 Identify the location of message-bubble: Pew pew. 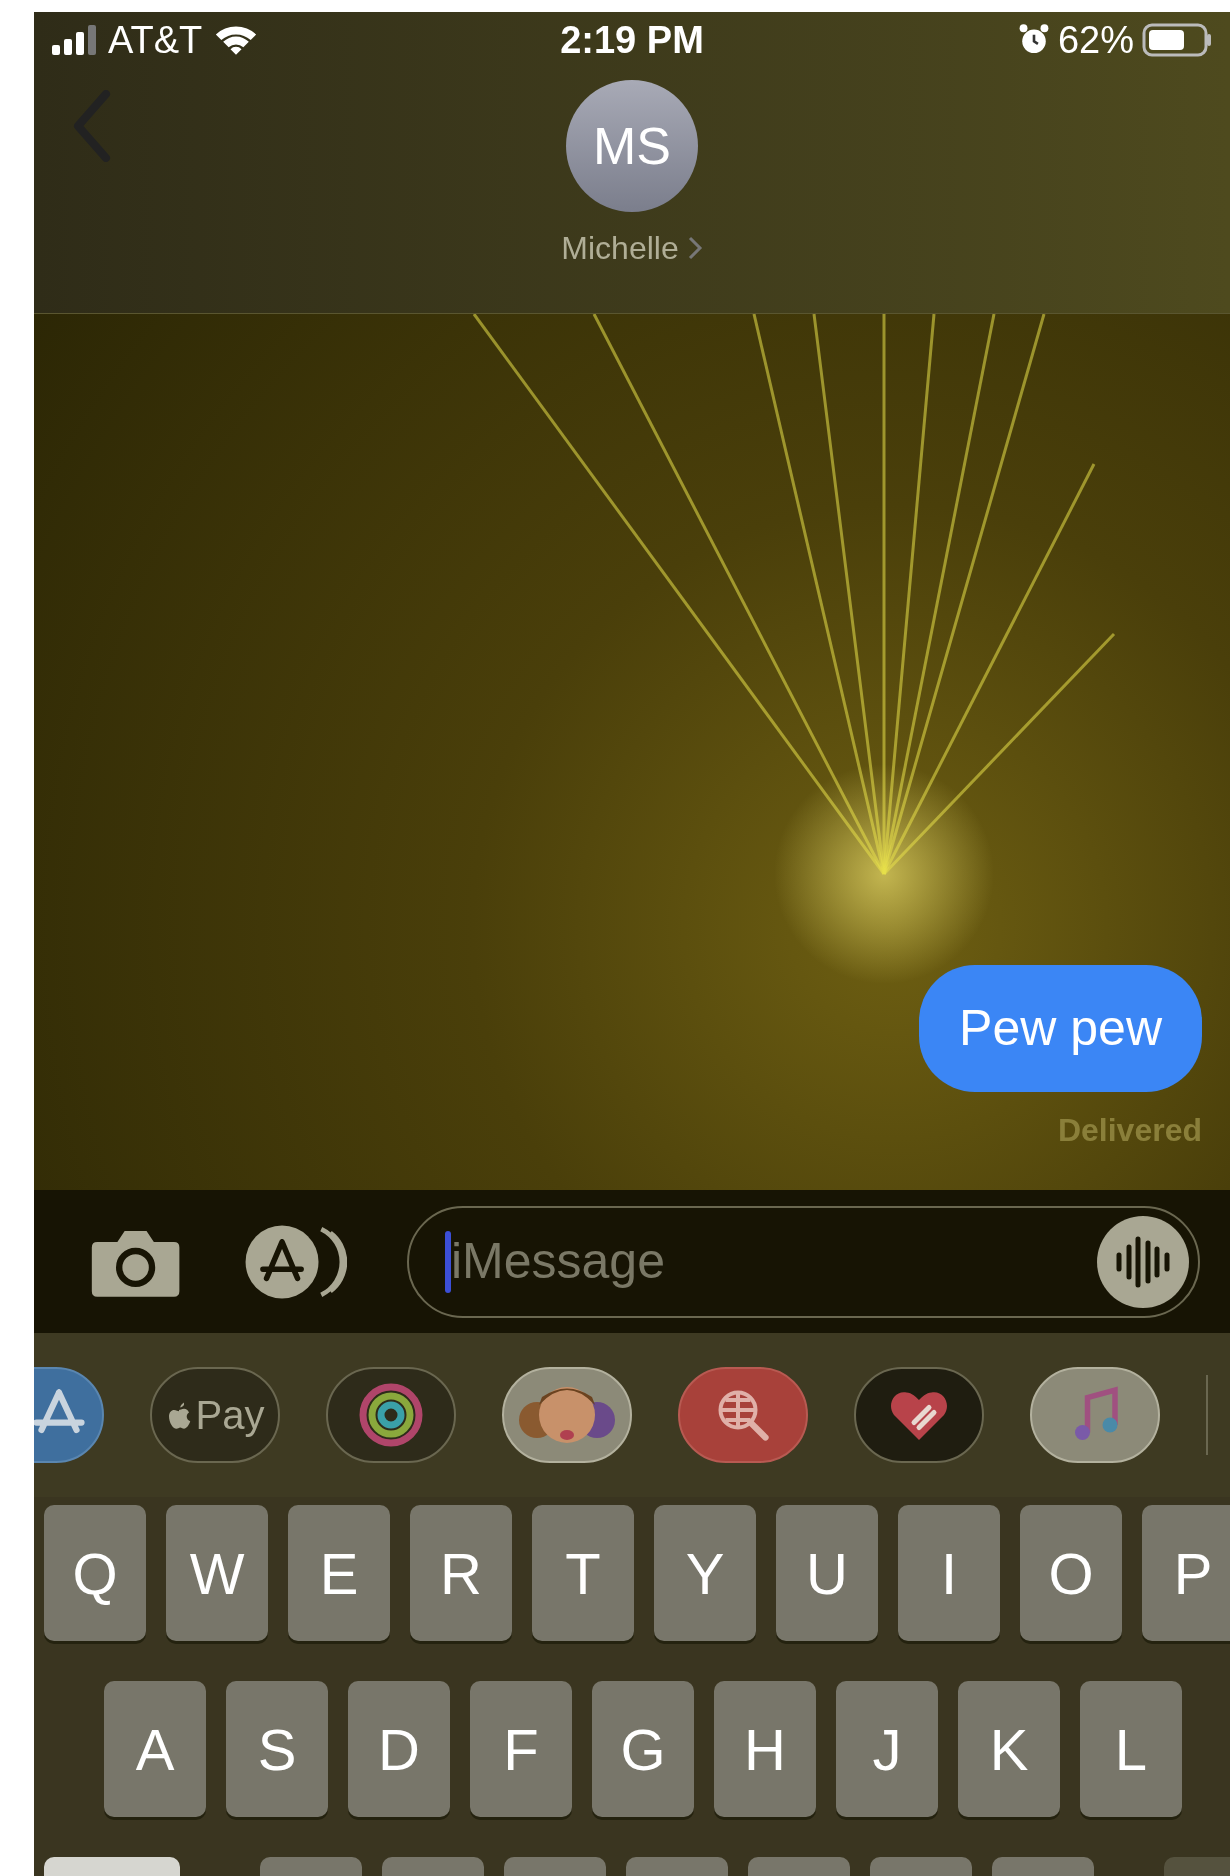
(1060, 1028).